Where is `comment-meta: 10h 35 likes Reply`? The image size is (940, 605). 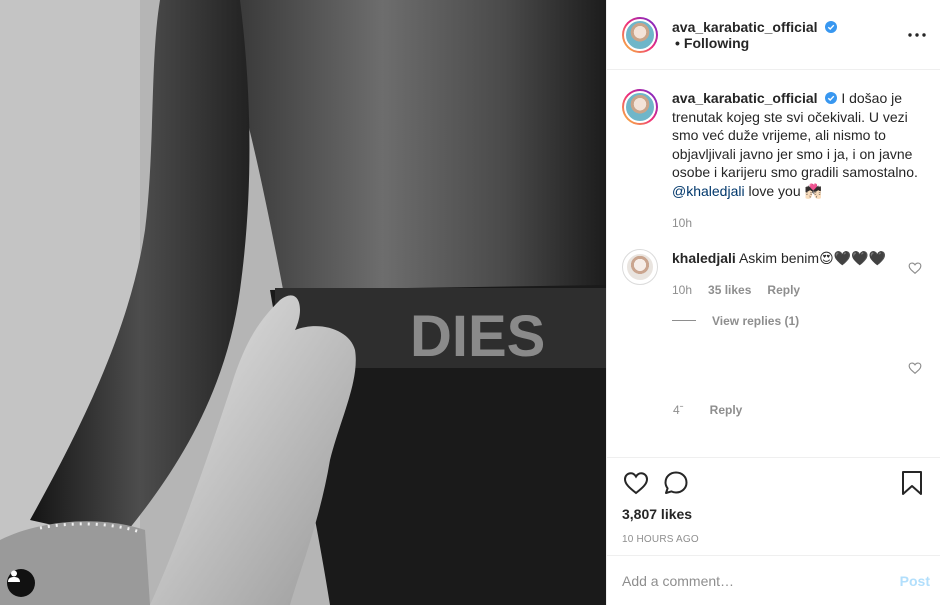 comment-meta: 10h 35 likes Reply is located at coordinates (798, 290).